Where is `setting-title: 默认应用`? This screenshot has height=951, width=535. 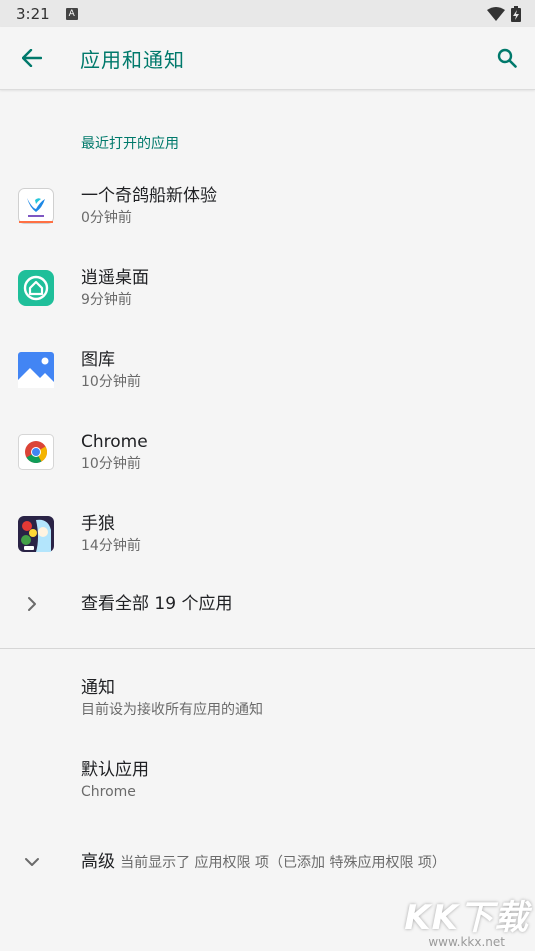 setting-title: 默认应用 is located at coordinates (115, 769).